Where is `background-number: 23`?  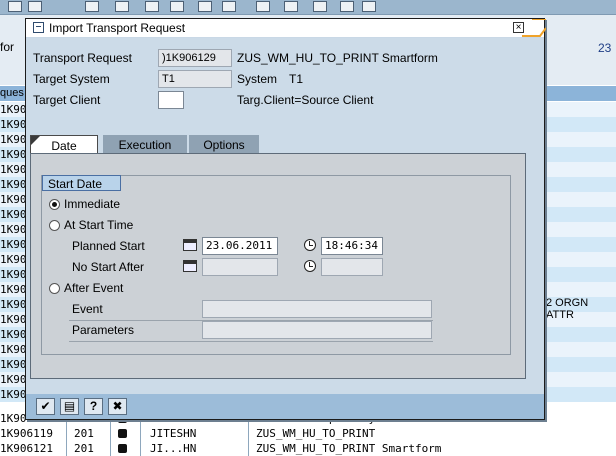 background-number: 23 is located at coordinates (605, 48).